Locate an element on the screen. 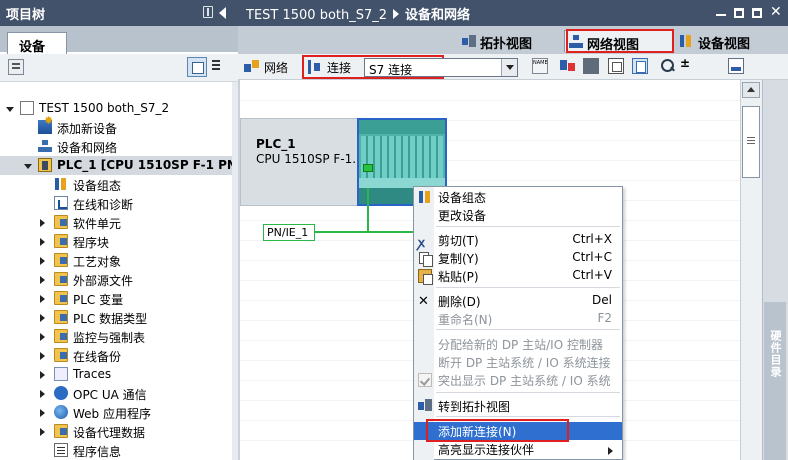 This screenshot has height=460, width=788. menu-item-shortcut: Del is located at coordinates (602, 300).